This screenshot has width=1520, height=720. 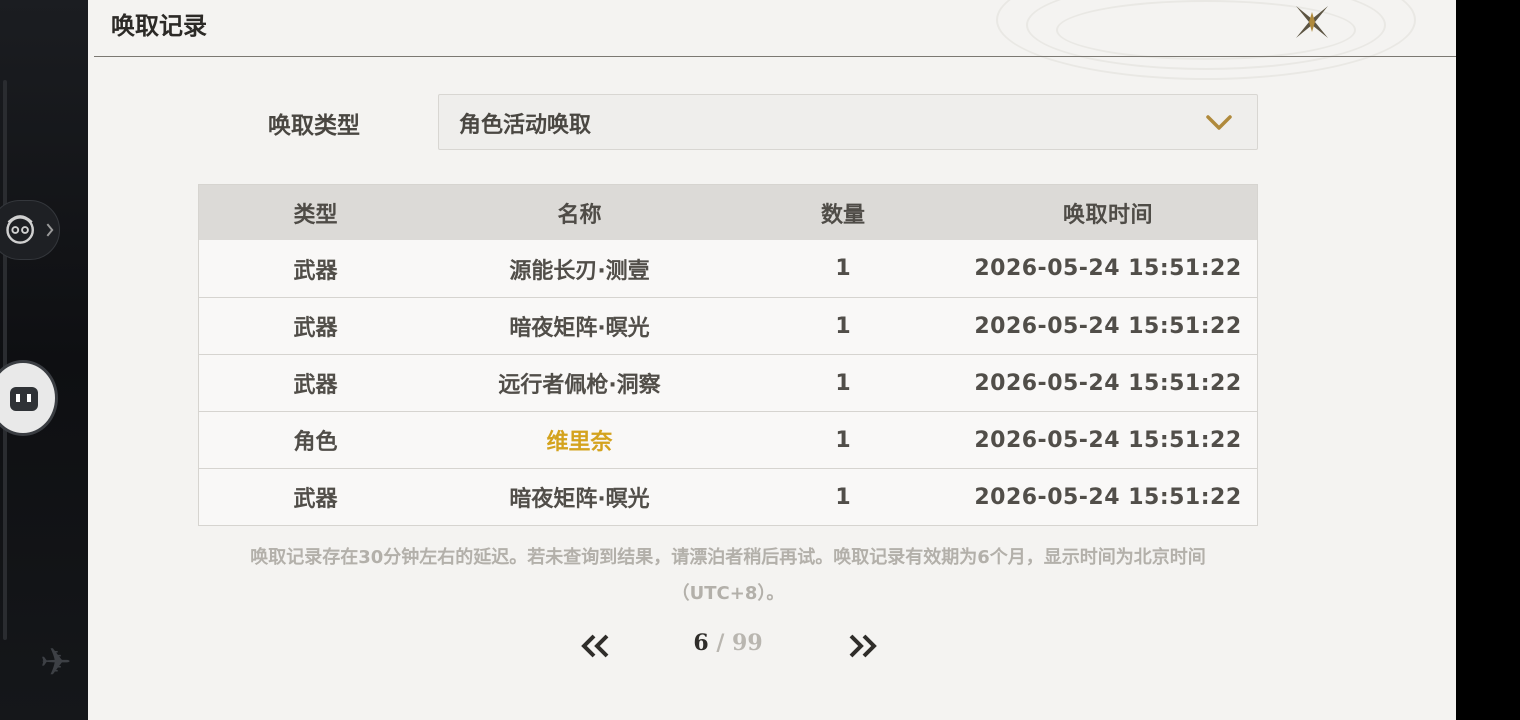 I want to click on cell-type: 角色, so click(x=315, y=442).